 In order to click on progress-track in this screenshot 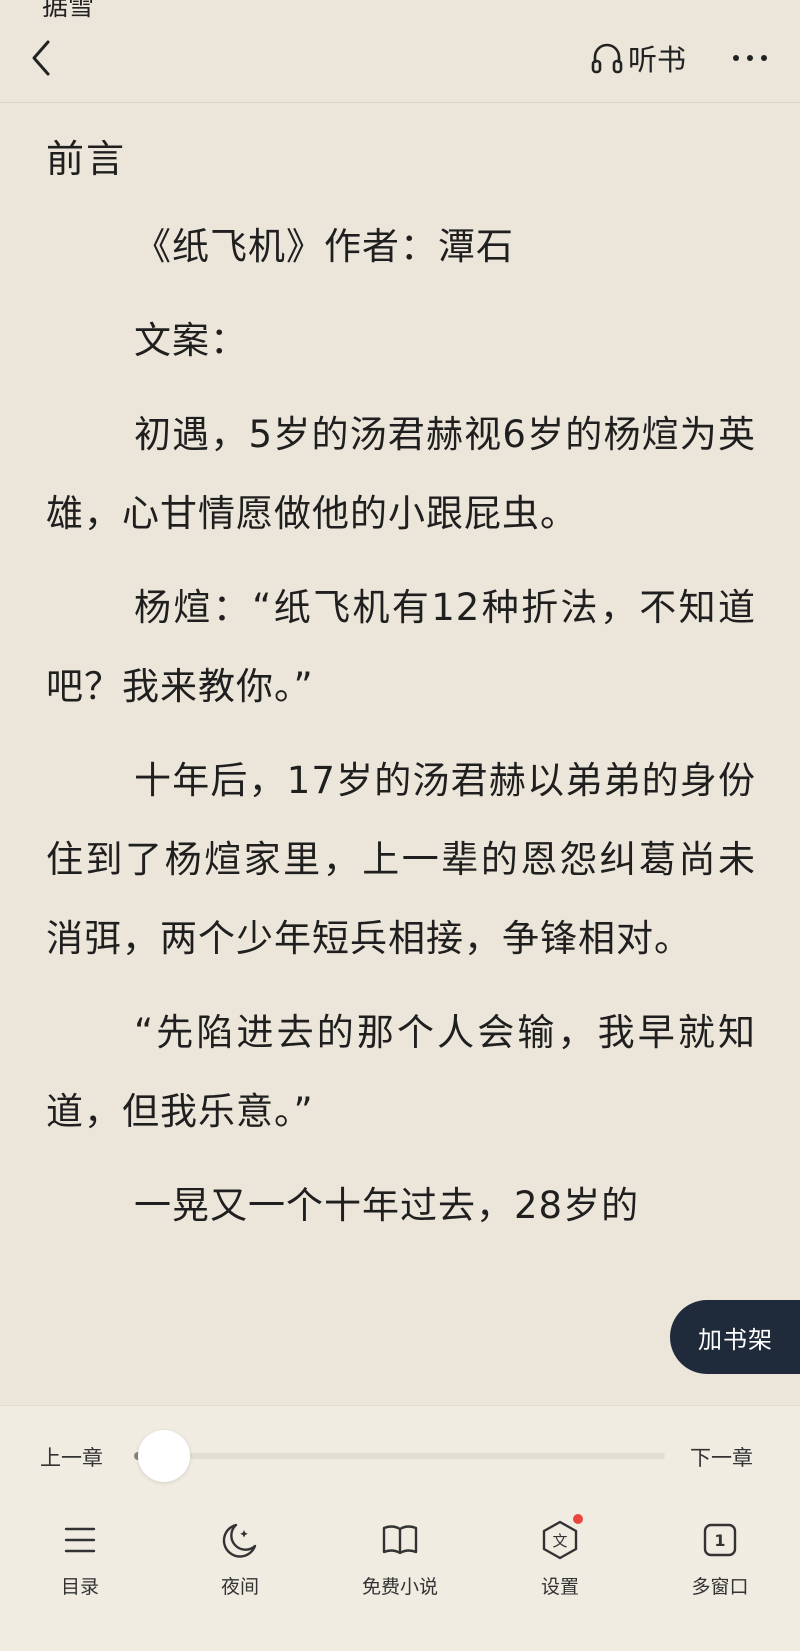, I will do `click(400, 1456)`.